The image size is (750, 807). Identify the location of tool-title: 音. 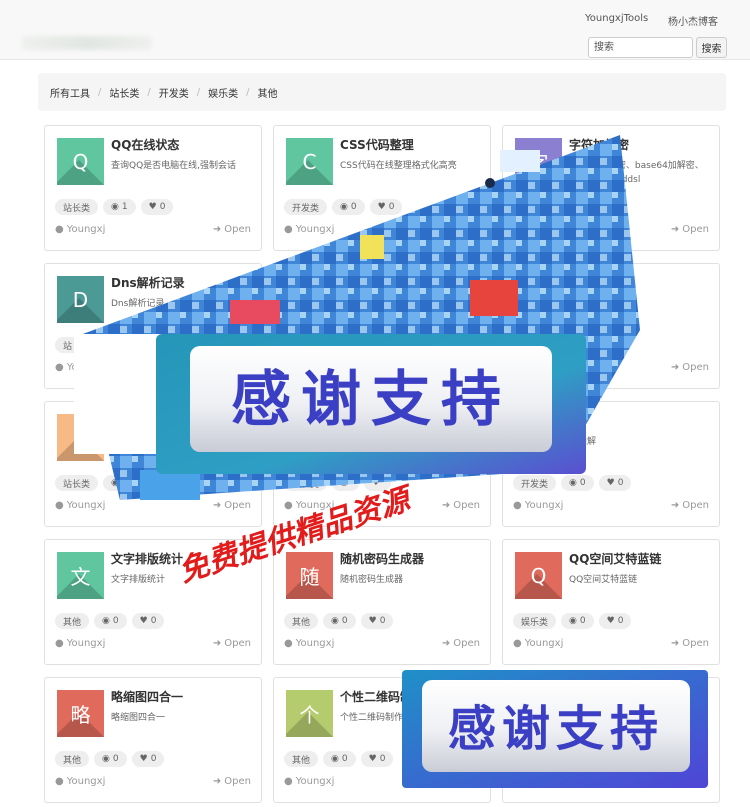
(575, 282).